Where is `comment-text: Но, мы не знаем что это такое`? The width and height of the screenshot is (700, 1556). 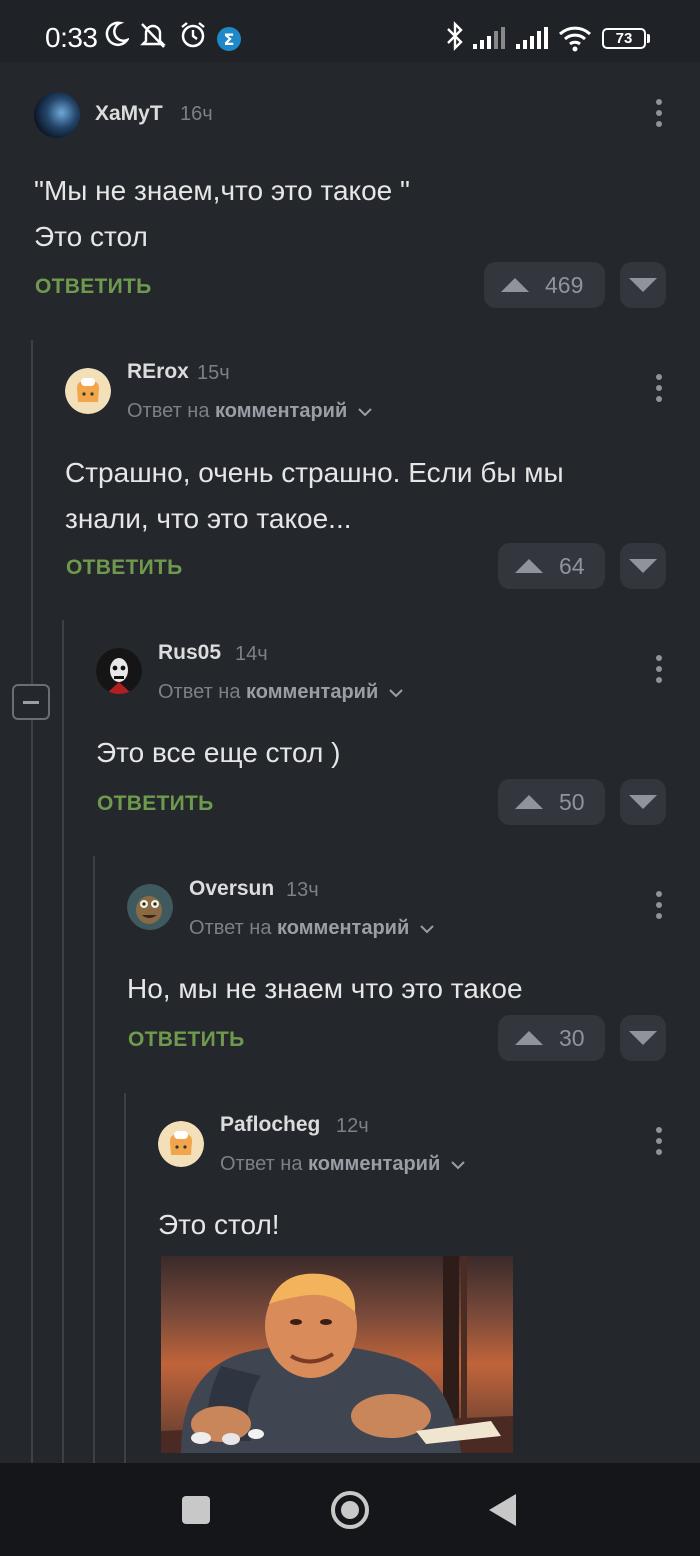
comment-text: Но, мы не знаем что это такое is located at coordinates (325, 989).